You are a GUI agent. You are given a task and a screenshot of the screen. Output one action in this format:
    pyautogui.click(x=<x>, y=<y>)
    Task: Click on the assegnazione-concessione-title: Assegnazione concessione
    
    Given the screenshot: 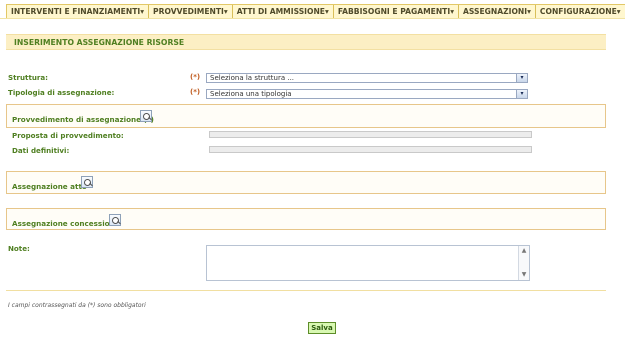 What is the action you would take?
    pyautogui.click(x=66, y=223)
    